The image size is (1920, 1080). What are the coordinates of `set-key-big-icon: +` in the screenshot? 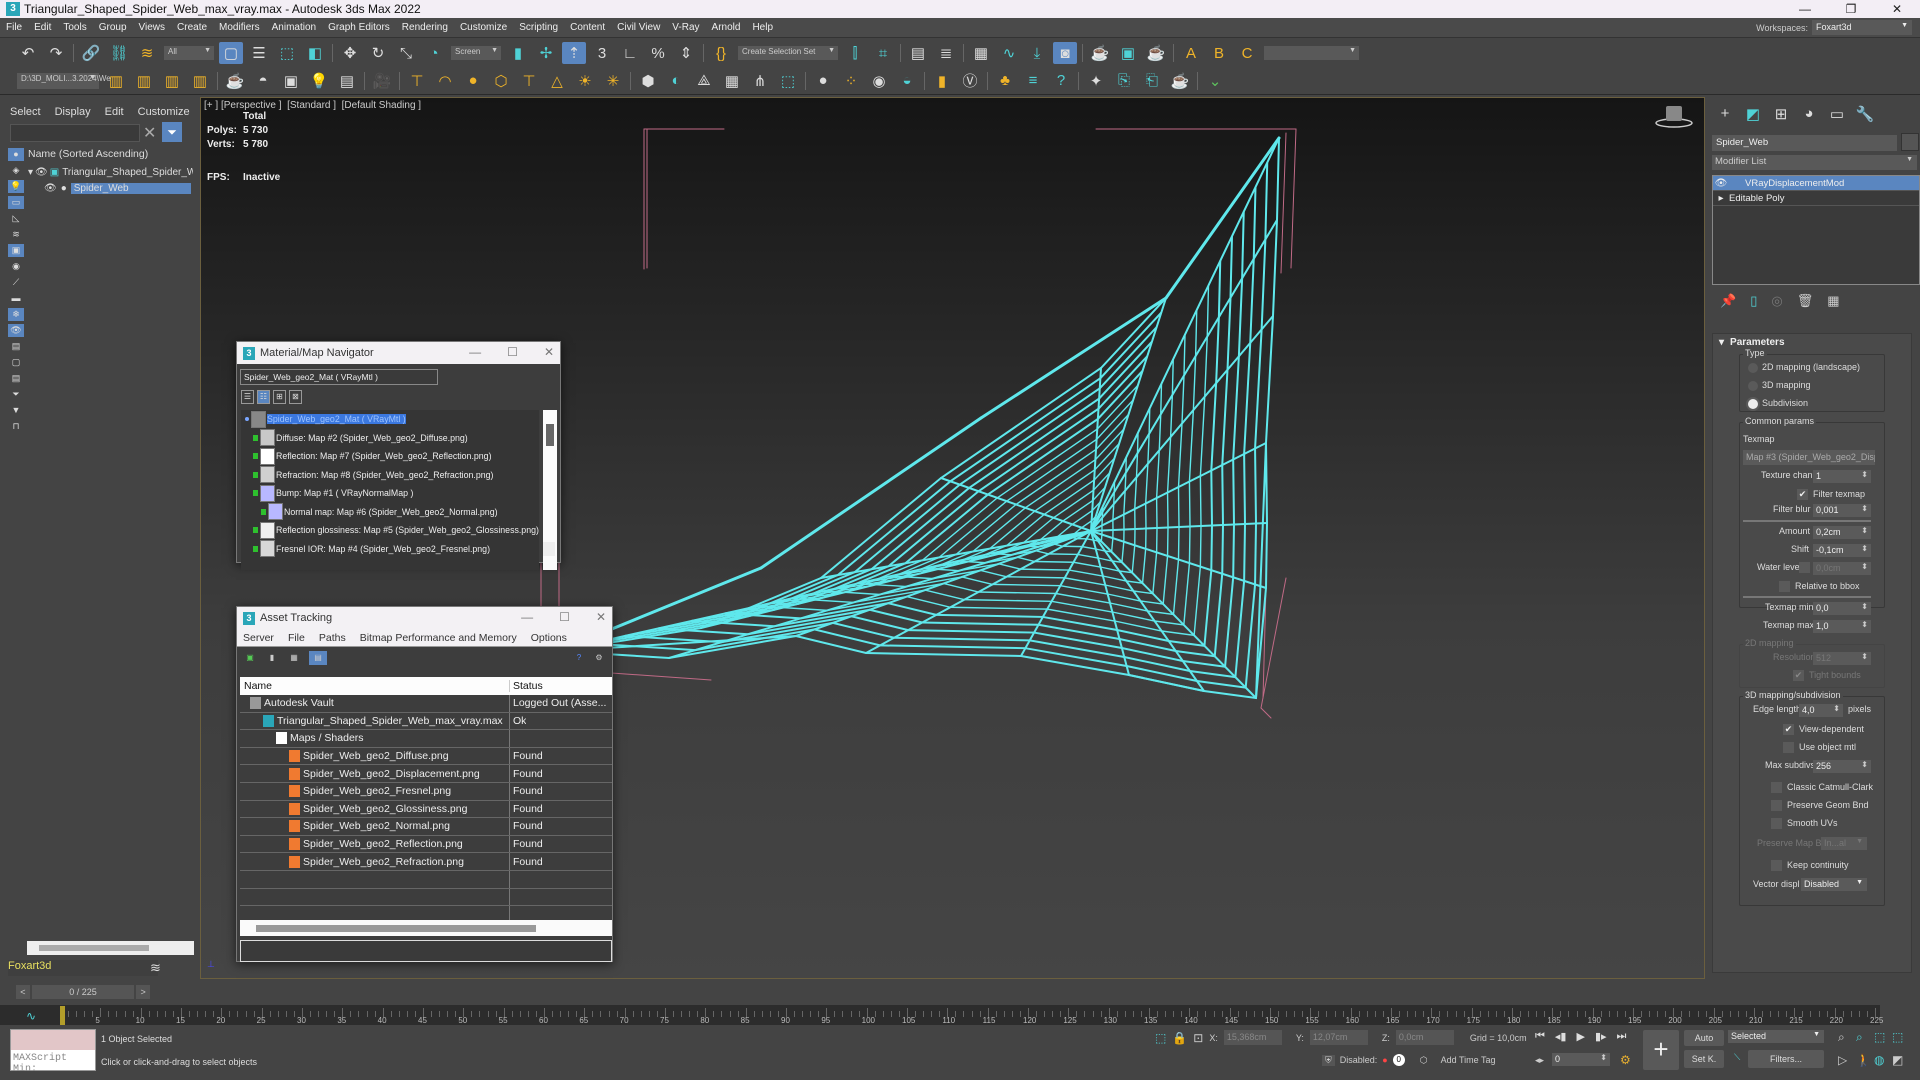 It's located at (1661, 1050).